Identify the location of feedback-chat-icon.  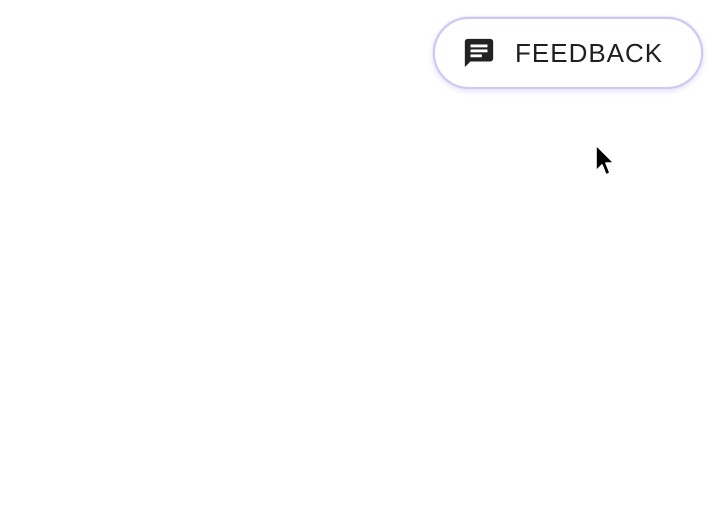
(479, 53).